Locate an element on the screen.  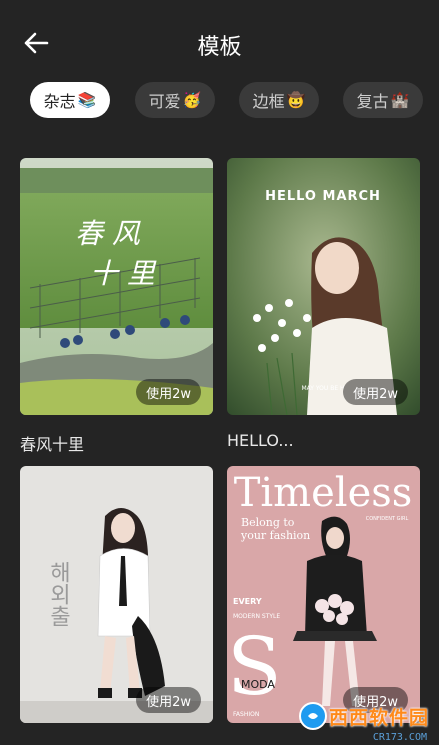
poster-subtext: Belong to is located at coordinates (268, 522).